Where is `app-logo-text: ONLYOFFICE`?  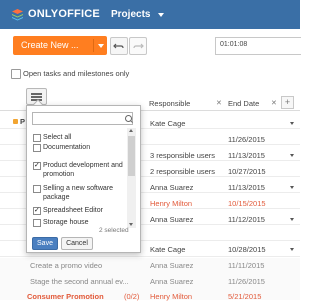 app-logo-text: ONLYOFFICE is located at coordinates (64, 14).